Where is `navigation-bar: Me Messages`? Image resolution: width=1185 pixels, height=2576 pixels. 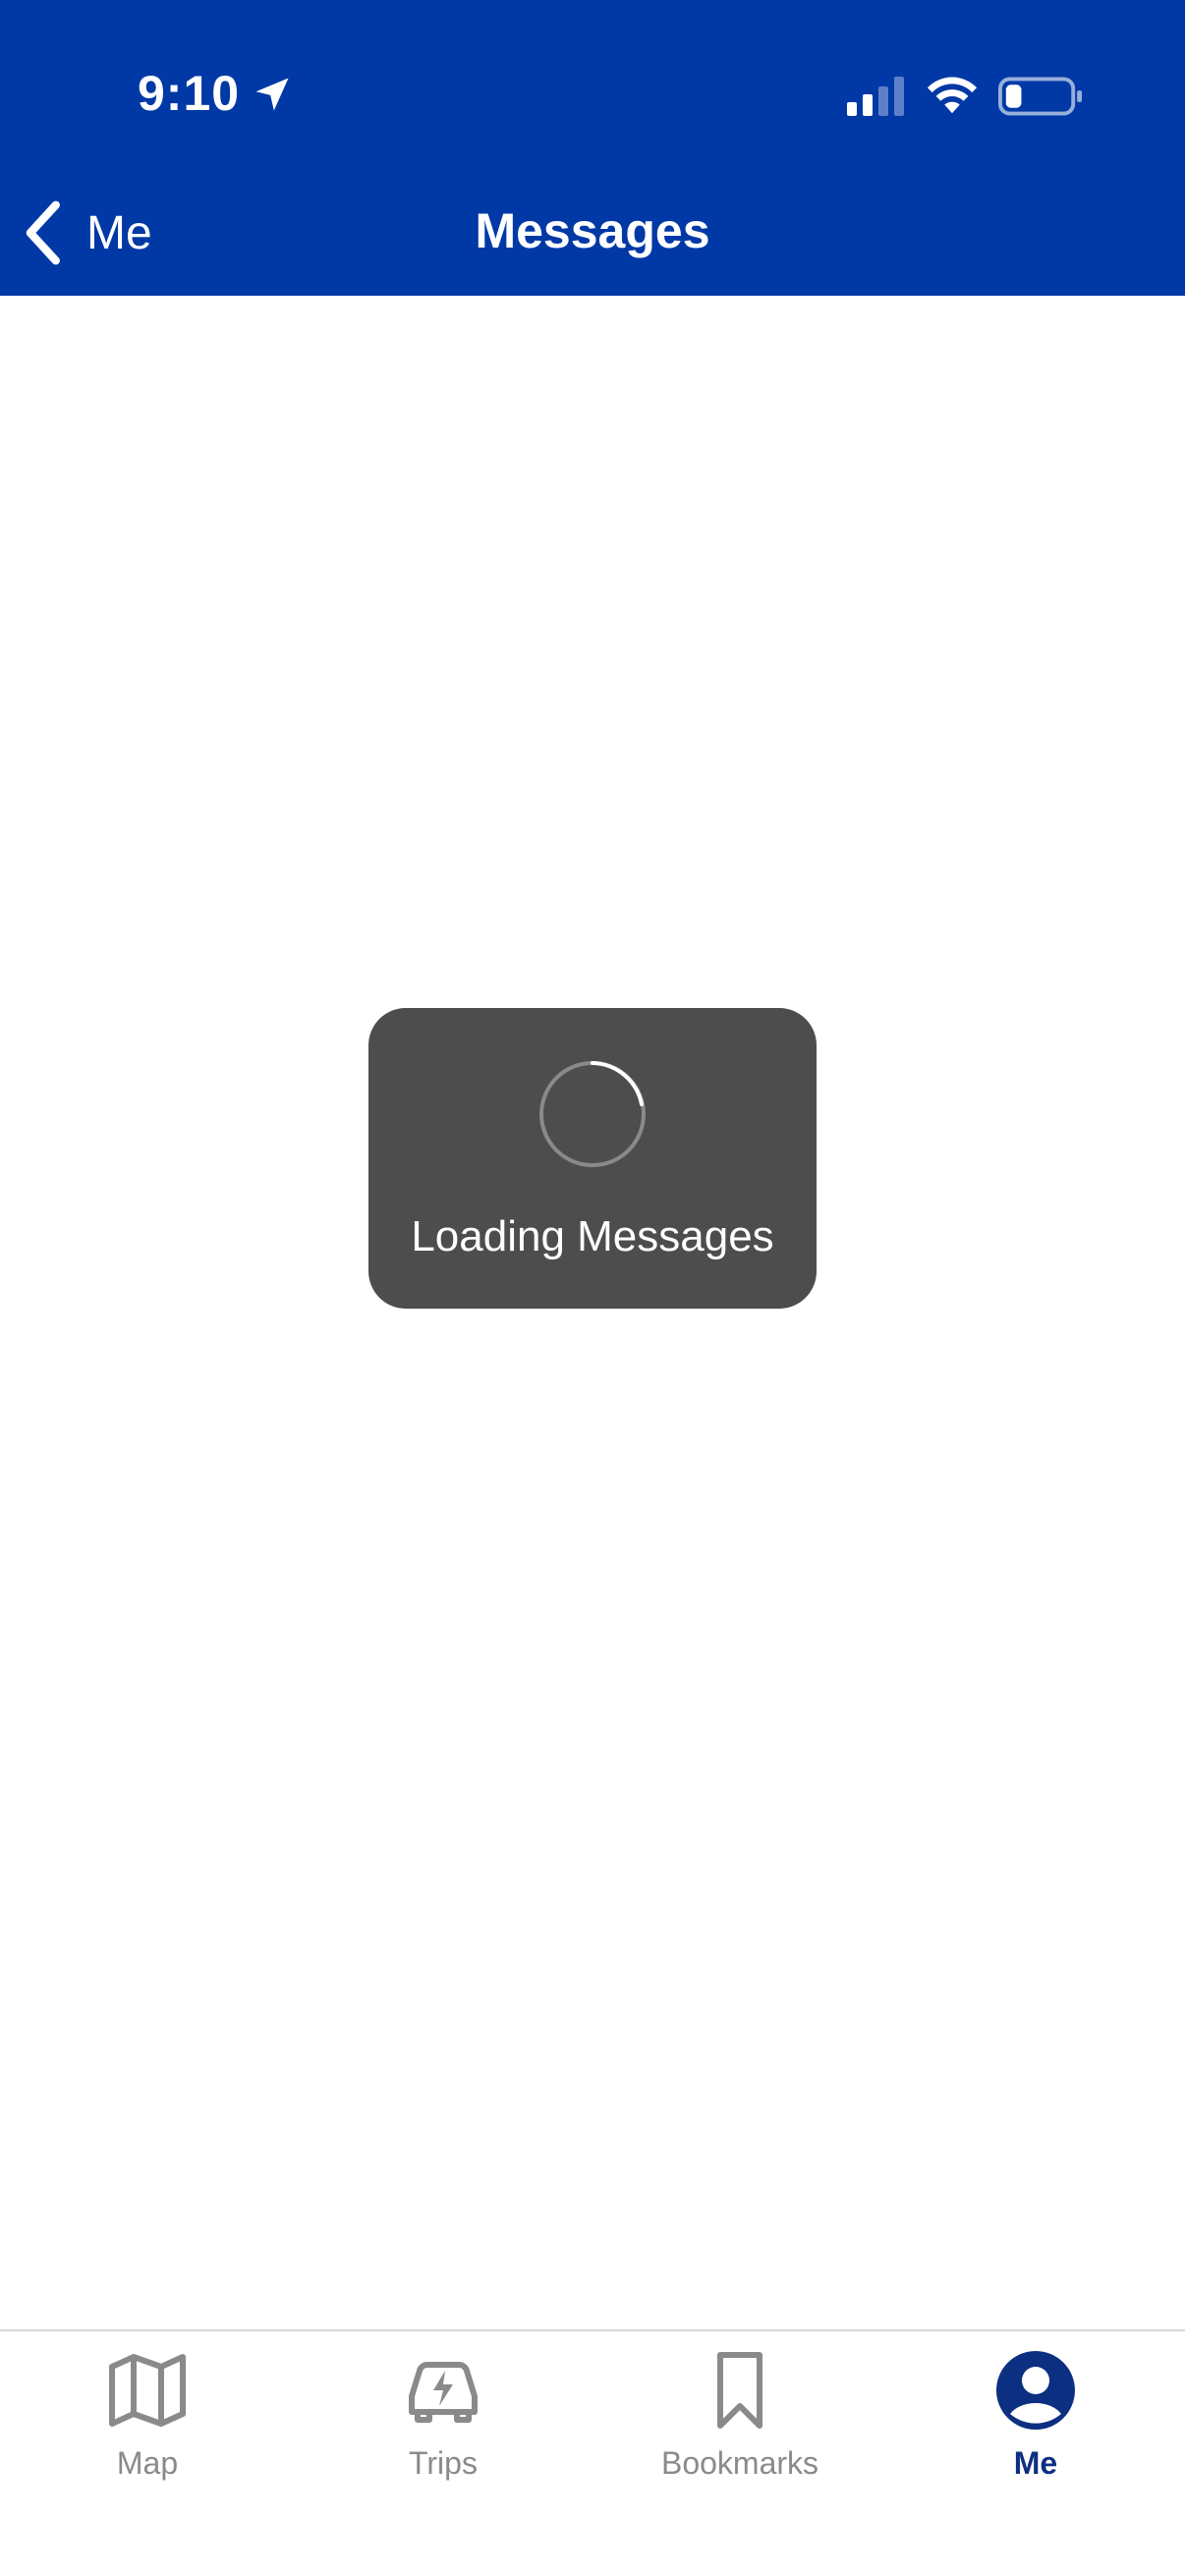
navigation-bar: Me Messages is located at coordinates (592, 241).